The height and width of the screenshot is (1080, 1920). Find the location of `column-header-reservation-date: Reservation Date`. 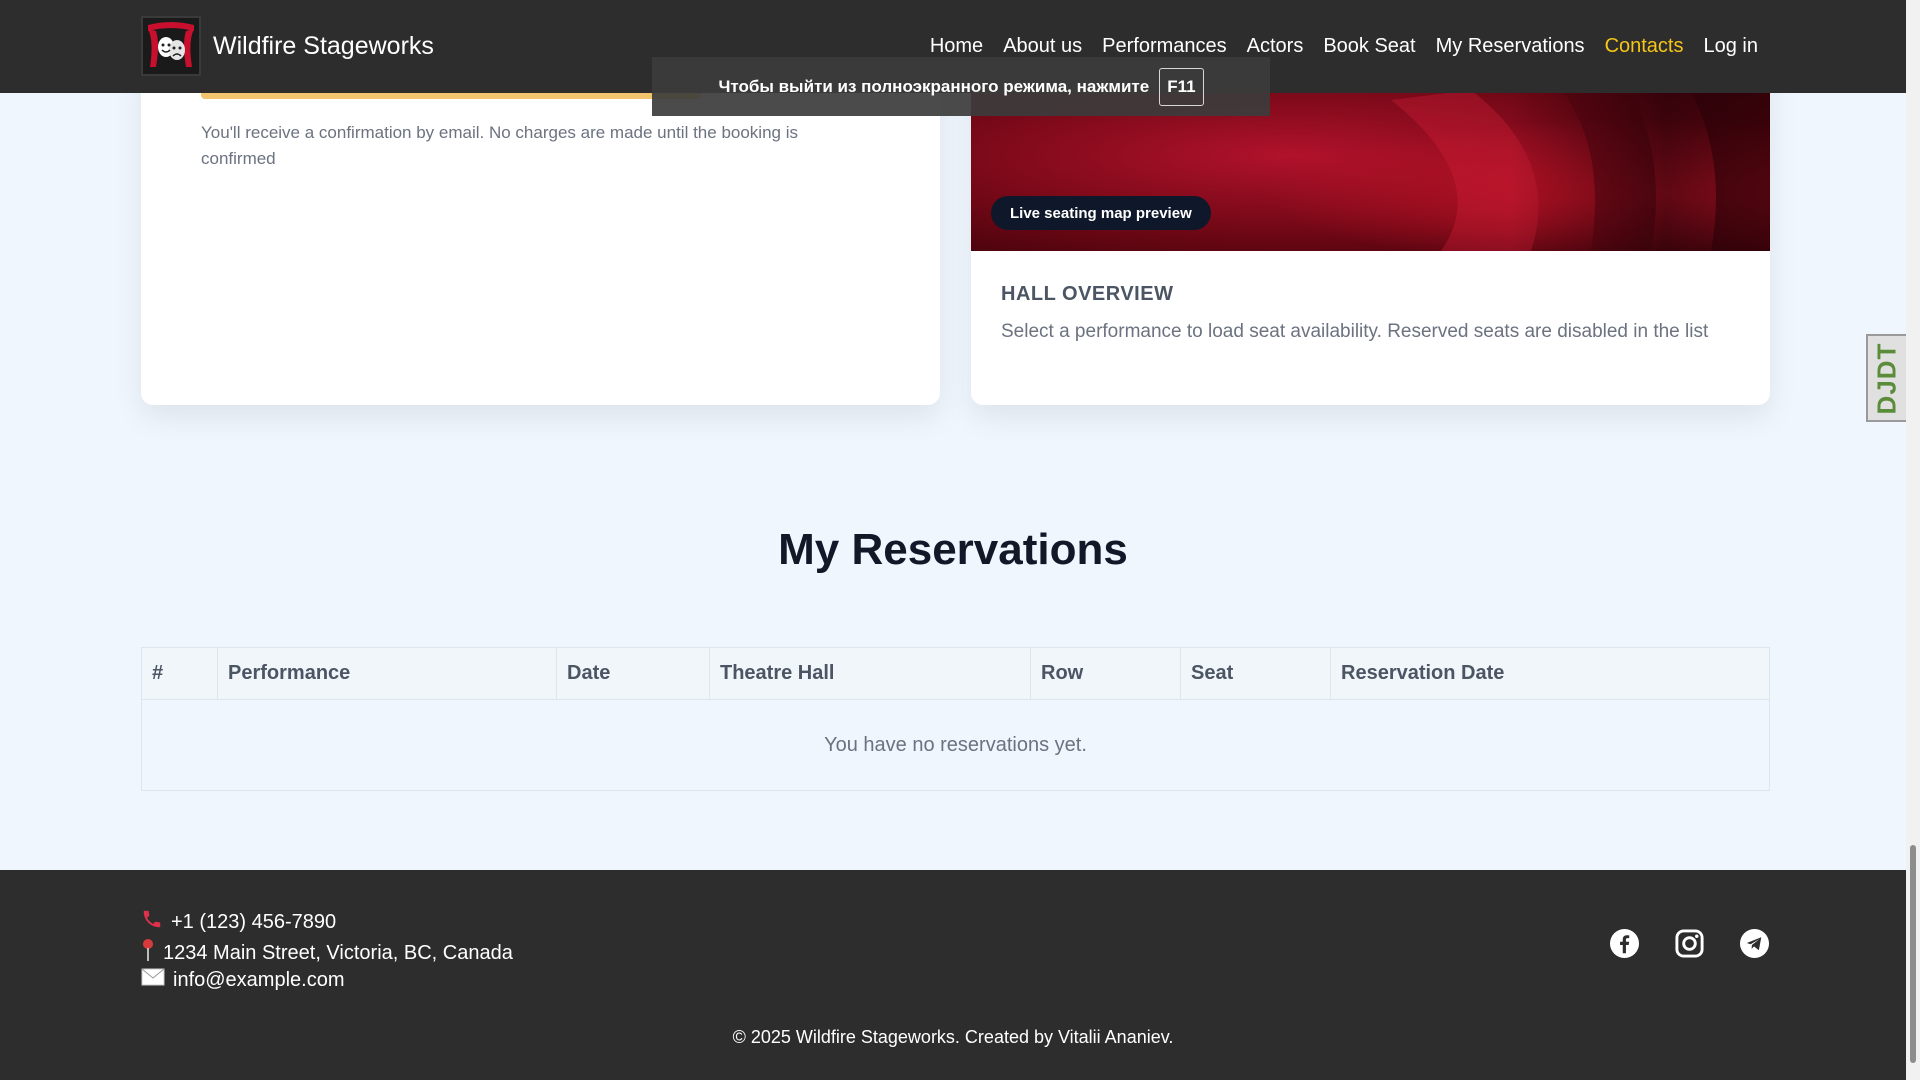

column-header-reservation-date: Reservation Date is located at coordinates (1550, 673).